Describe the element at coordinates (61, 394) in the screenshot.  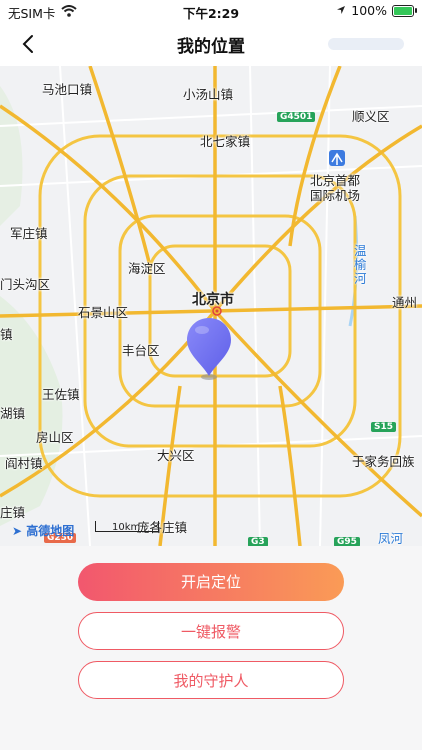
I see `map-label: 王佐镇` at that location.